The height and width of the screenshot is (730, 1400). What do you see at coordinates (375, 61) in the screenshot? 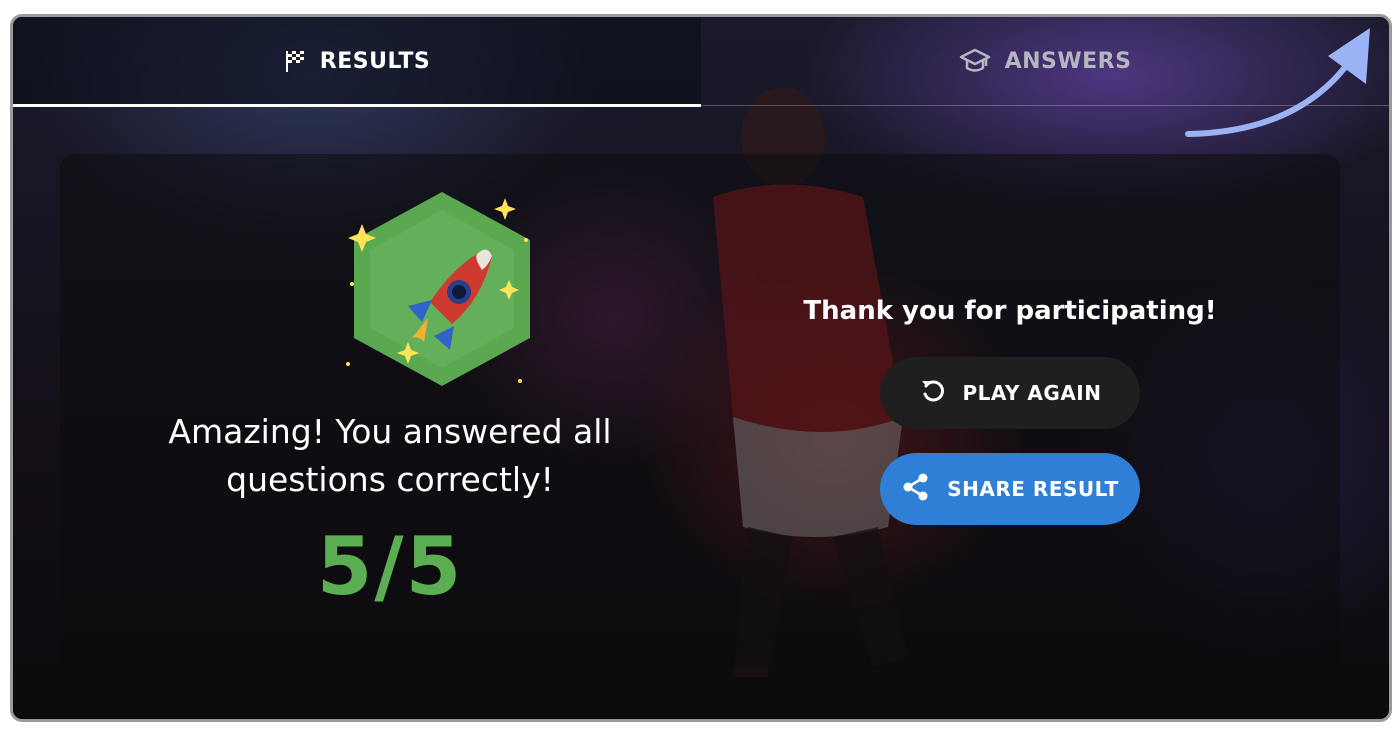
I see `tab-results-label: RESULTS` at bounding box center [375, 61].